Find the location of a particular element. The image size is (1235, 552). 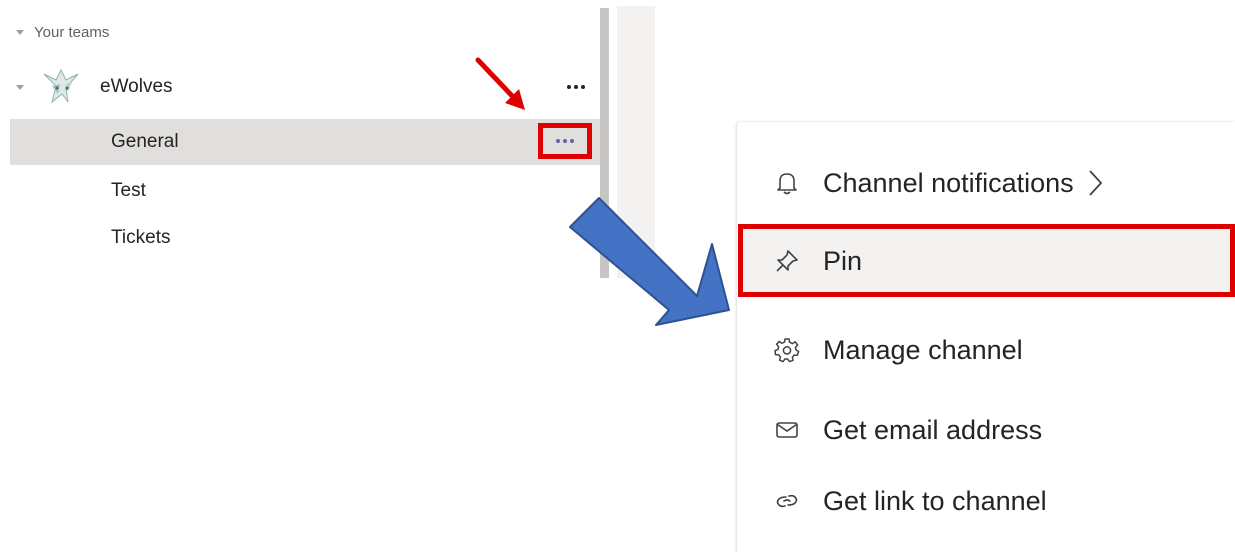

menu-item-label: Channel notifications is located at coordinates (948, 182).